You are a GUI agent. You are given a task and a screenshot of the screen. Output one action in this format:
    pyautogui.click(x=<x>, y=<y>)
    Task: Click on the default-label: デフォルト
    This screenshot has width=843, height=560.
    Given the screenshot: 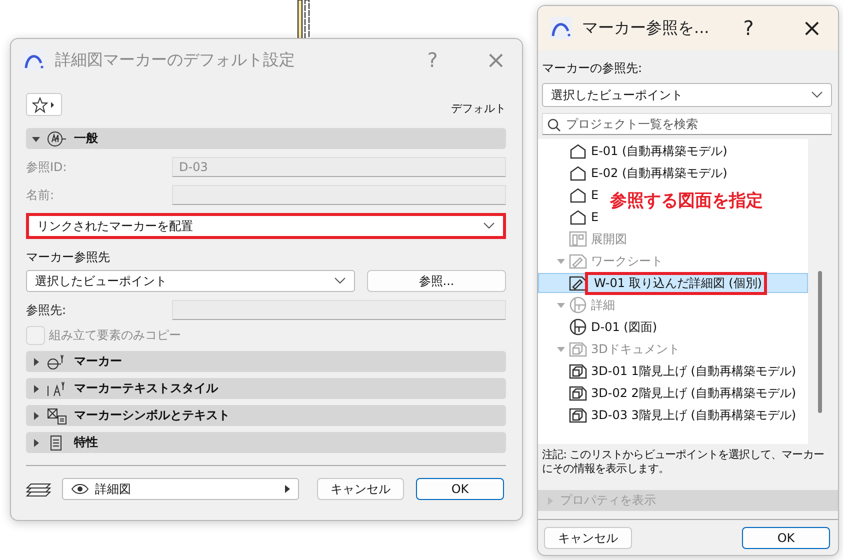 What is the action you would take?
    pyautogui.click(x=478, y=108)
    